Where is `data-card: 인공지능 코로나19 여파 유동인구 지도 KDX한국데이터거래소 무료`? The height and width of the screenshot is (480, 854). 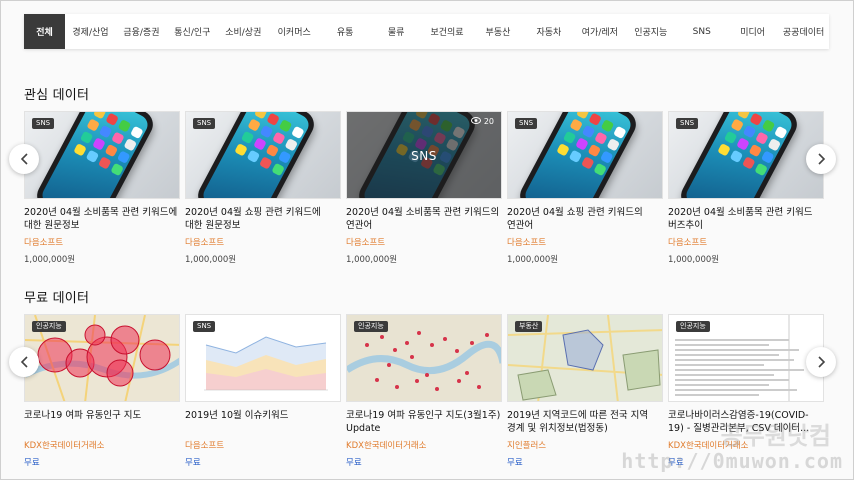 data-card: 인공지능 코로나19 여파 유동인구 지도 KDX한국데이터거래소 무료 is located at coordinates (102, 391).